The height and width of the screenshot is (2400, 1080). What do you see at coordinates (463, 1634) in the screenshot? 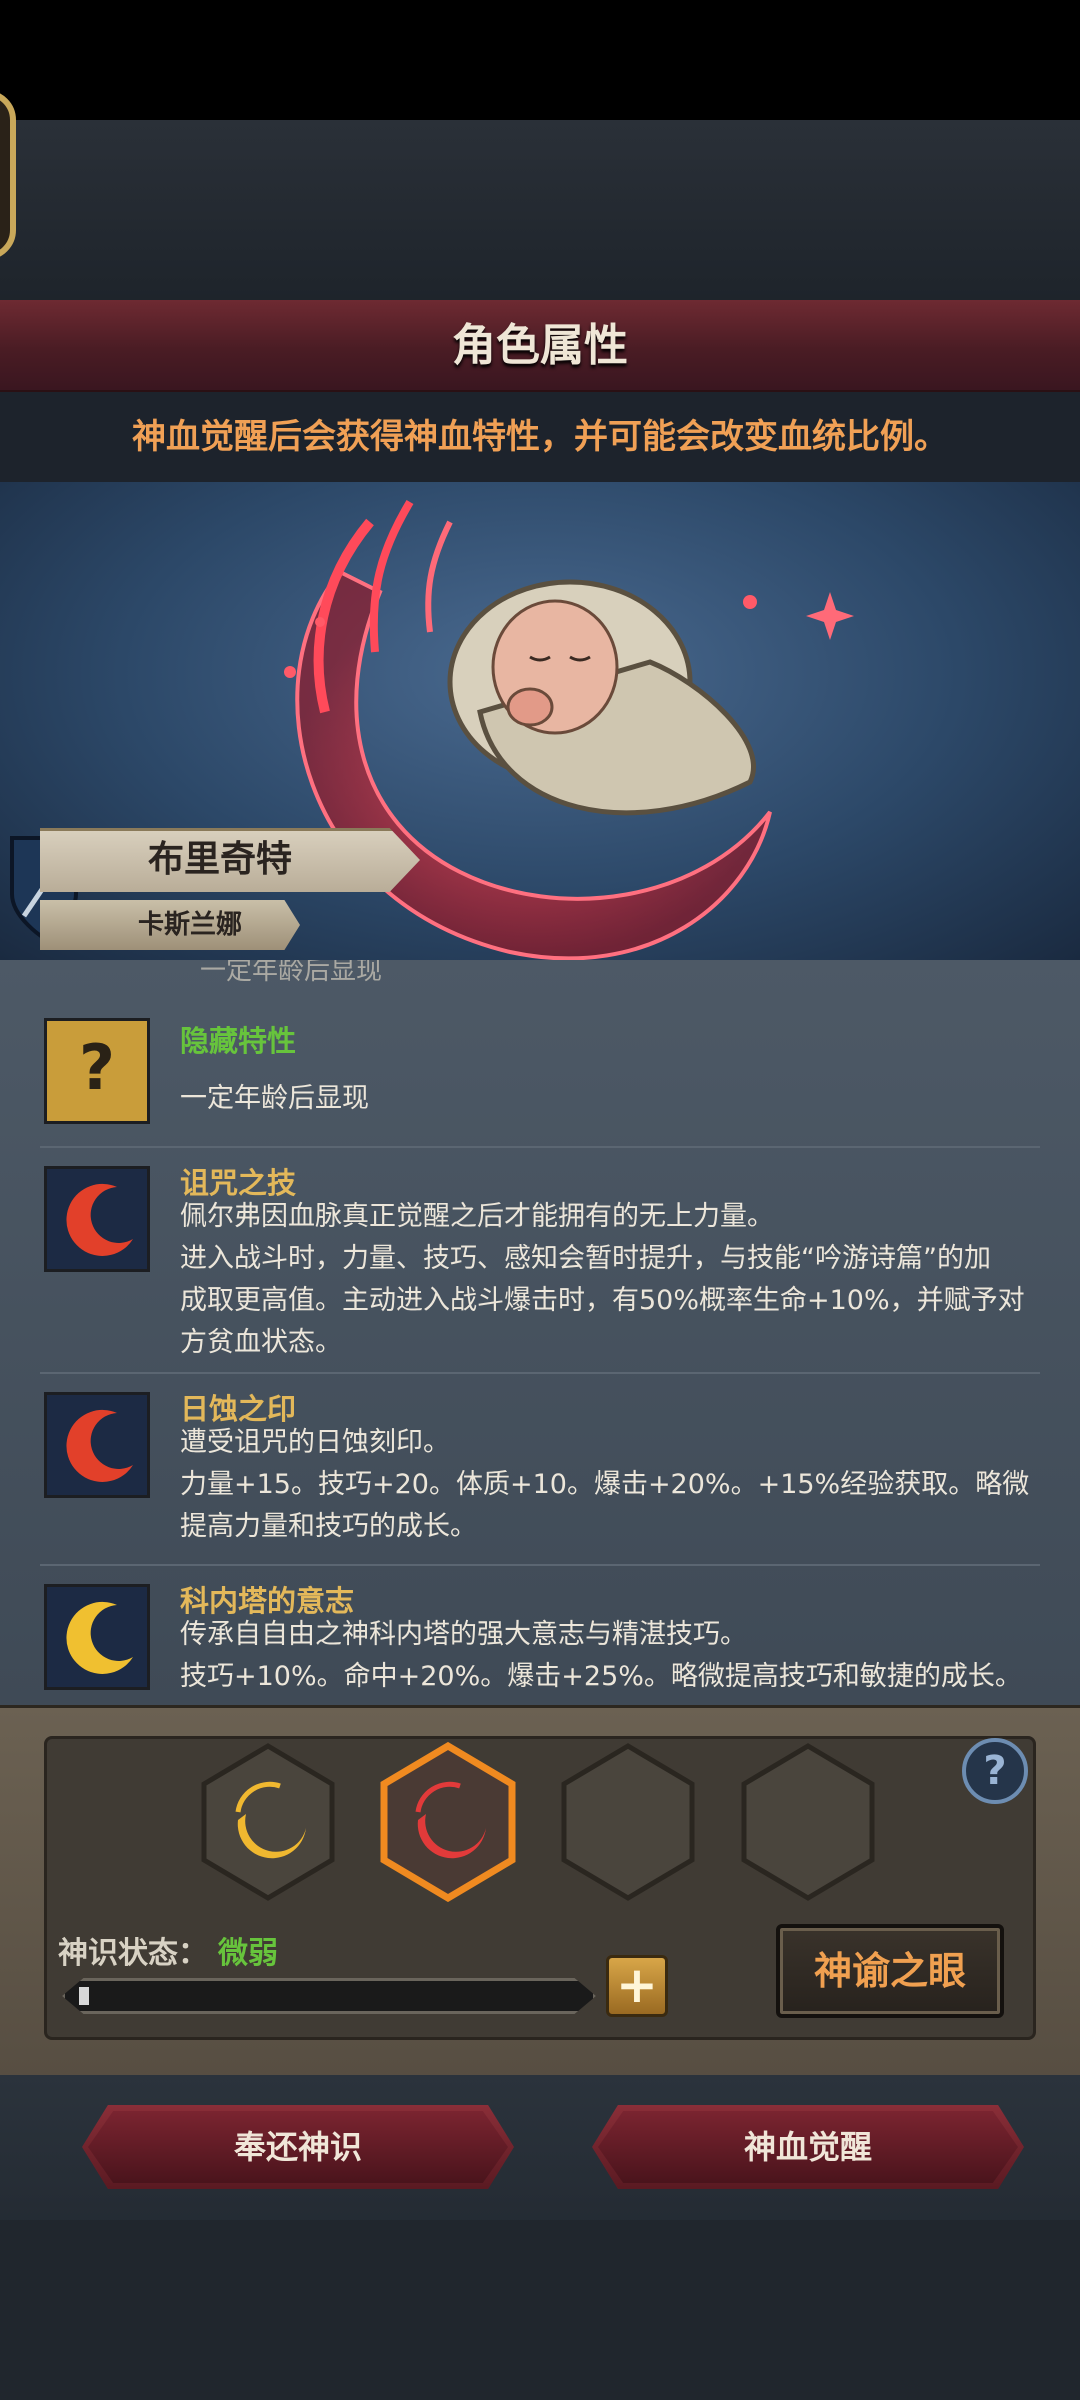
I see `trait-description: 传承自自由之神科内塔的强大意志与精湛技巧。` at bounding box center [463, 1634].